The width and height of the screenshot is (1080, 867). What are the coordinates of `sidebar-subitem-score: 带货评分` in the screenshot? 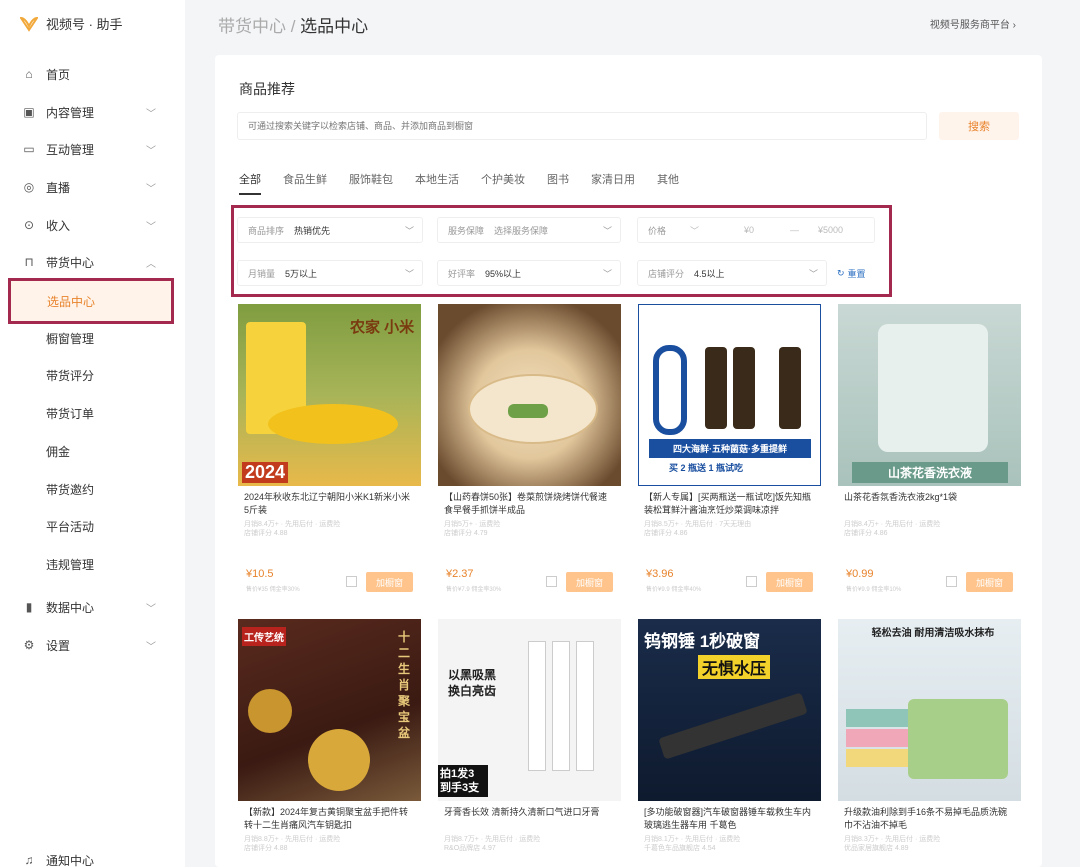 It's located at (92, 375).